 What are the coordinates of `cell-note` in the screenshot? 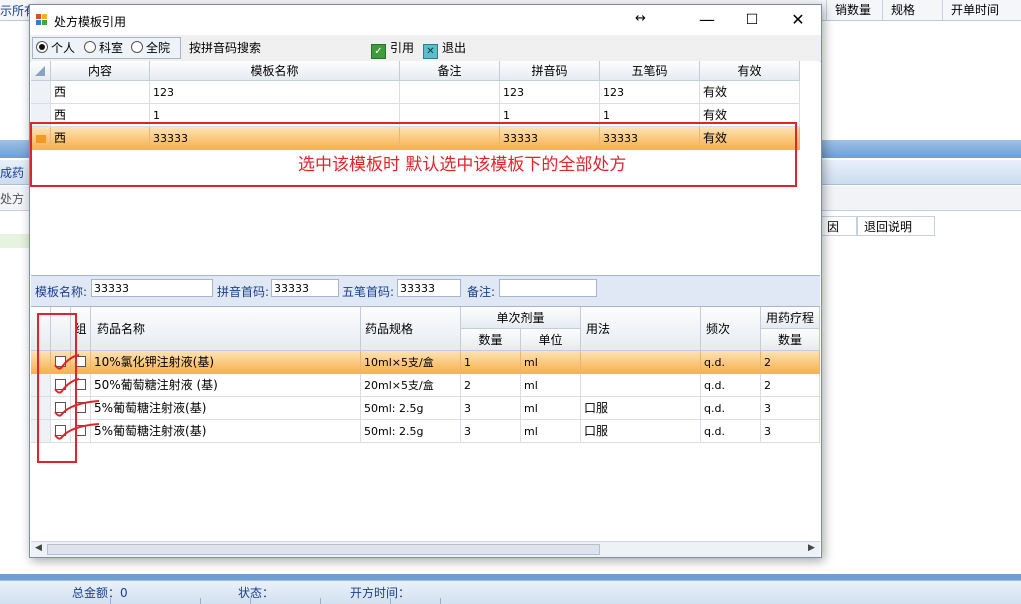 It's located at (450, 92).